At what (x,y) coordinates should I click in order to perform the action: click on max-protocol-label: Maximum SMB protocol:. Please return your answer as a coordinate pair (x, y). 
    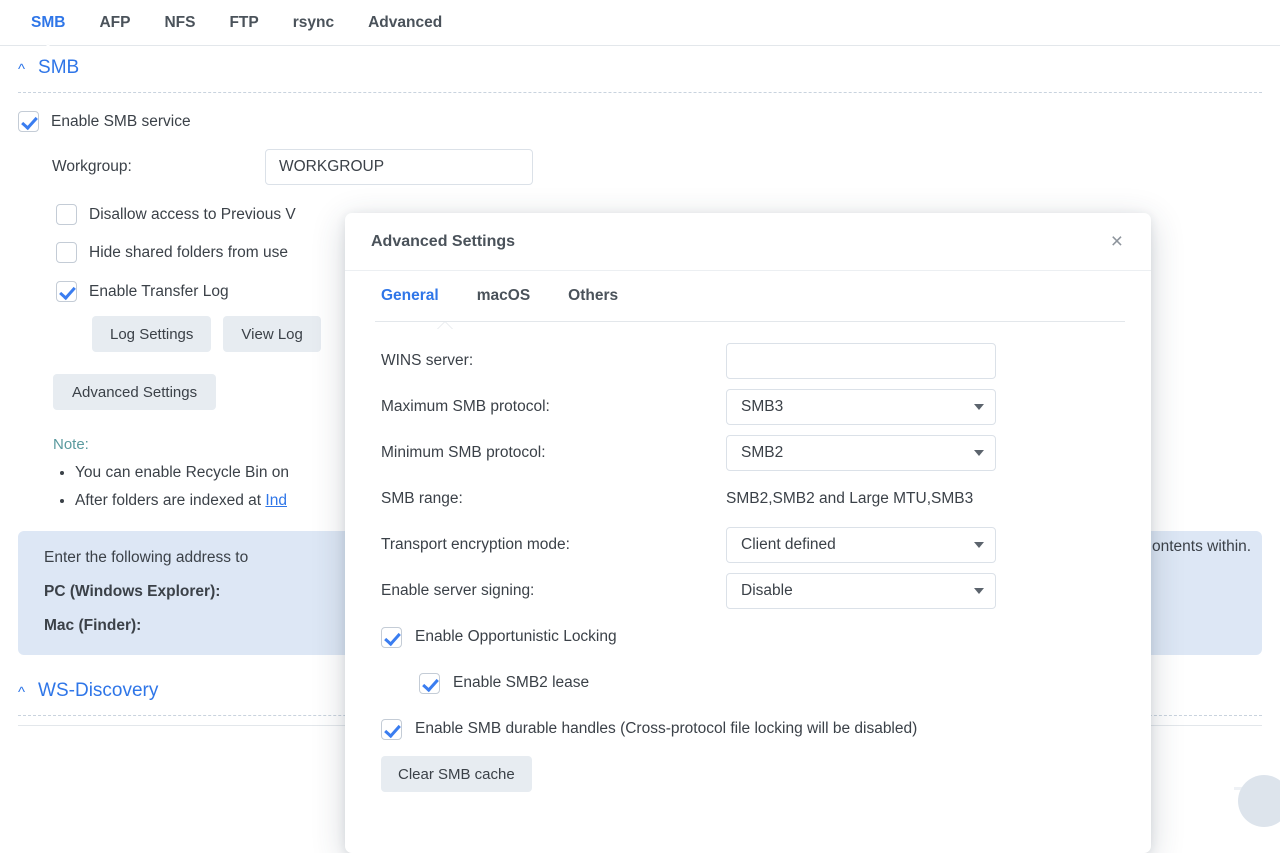
    Looking at the image, I should click on (553, 407).